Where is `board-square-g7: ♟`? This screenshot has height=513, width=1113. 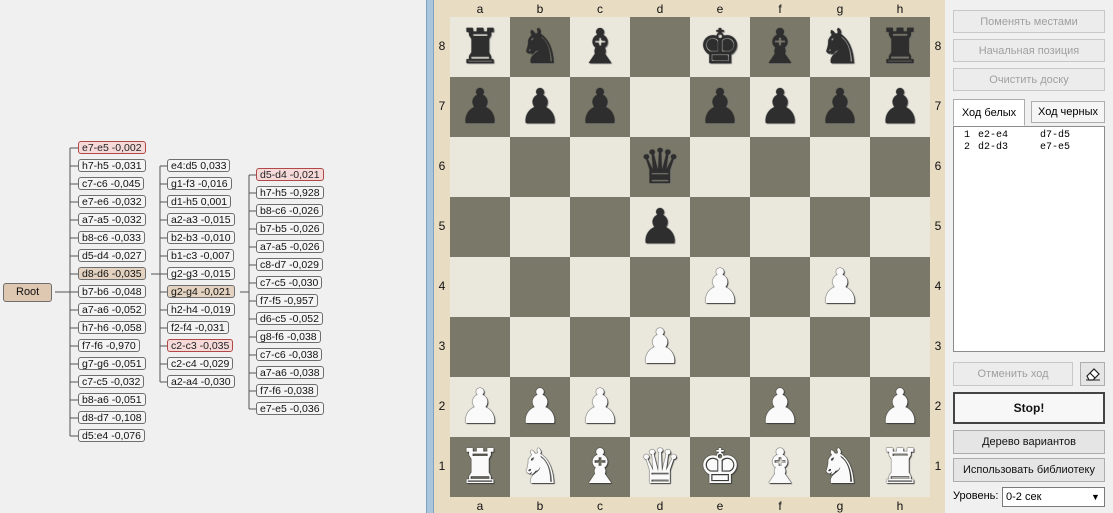 board-square-g7: ♟ is located at coordinates (840, 107).